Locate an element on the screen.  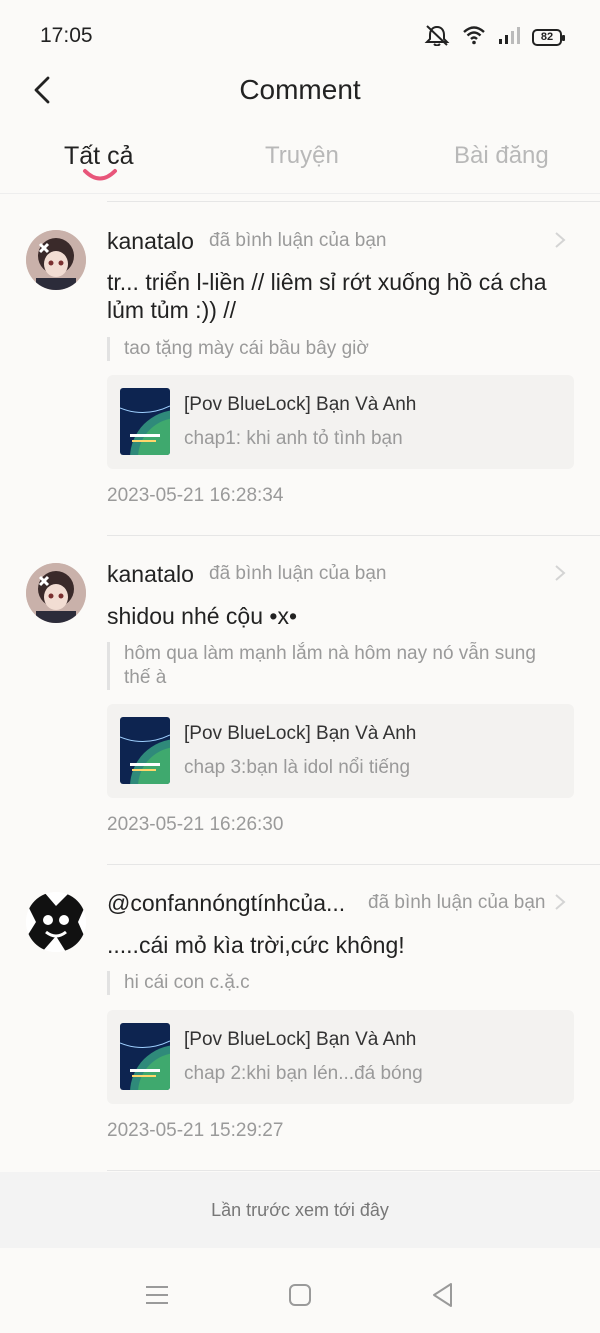
tab-stories: Truyện is located at coordinates (302, 156).